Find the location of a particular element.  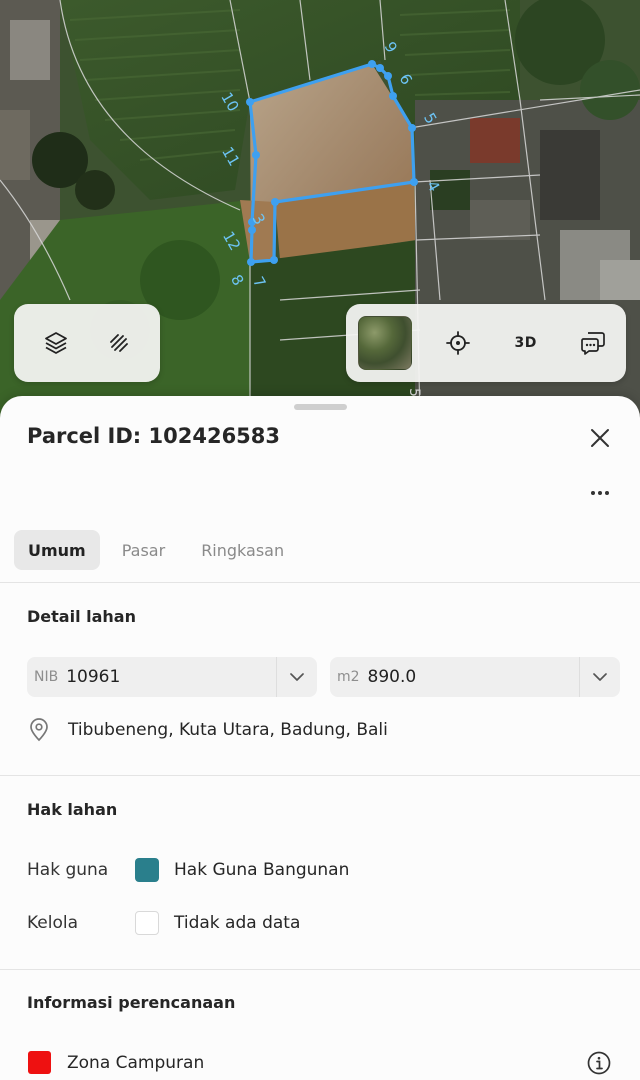

planning-heading: Informasi perencanaan is located at coordinates (131, 1002).